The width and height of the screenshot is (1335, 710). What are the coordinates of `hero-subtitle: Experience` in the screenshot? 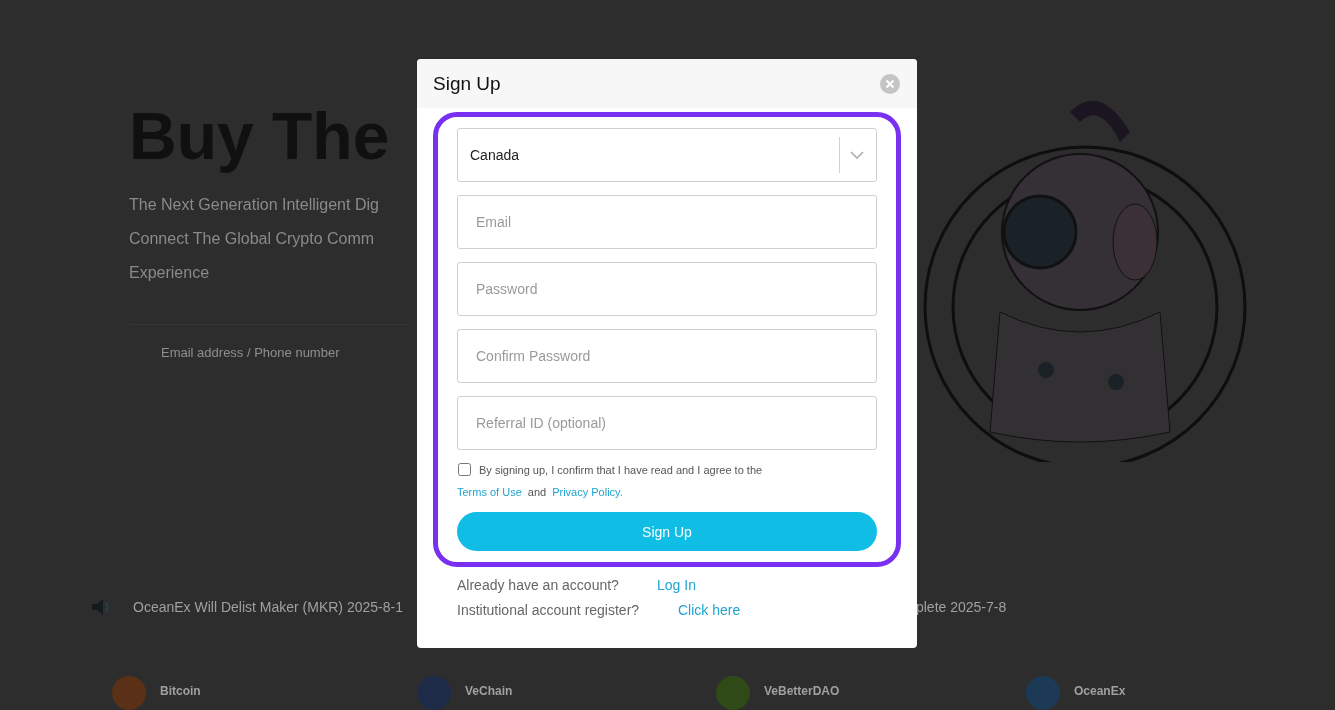 It's located at (170, 273).